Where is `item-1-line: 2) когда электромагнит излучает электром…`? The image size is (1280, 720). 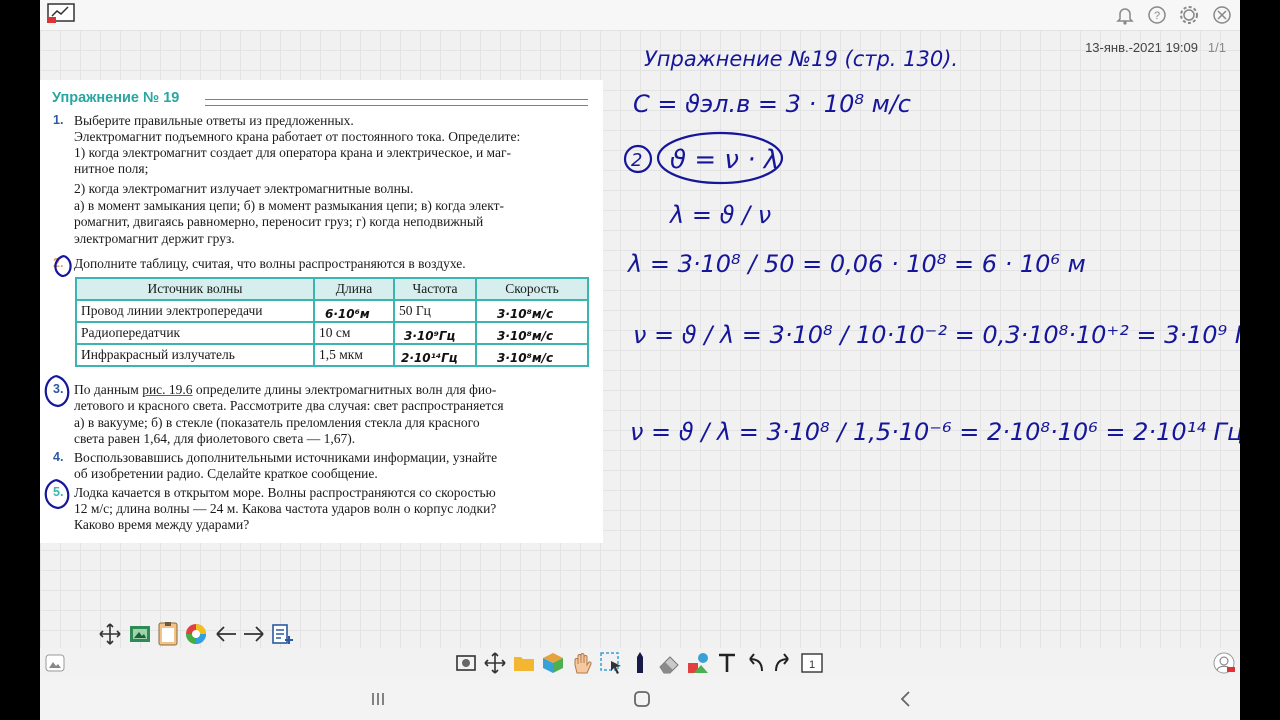
item-1-line: 2) когда электромагнит излучает электром… is located at coordinates (244, 188).